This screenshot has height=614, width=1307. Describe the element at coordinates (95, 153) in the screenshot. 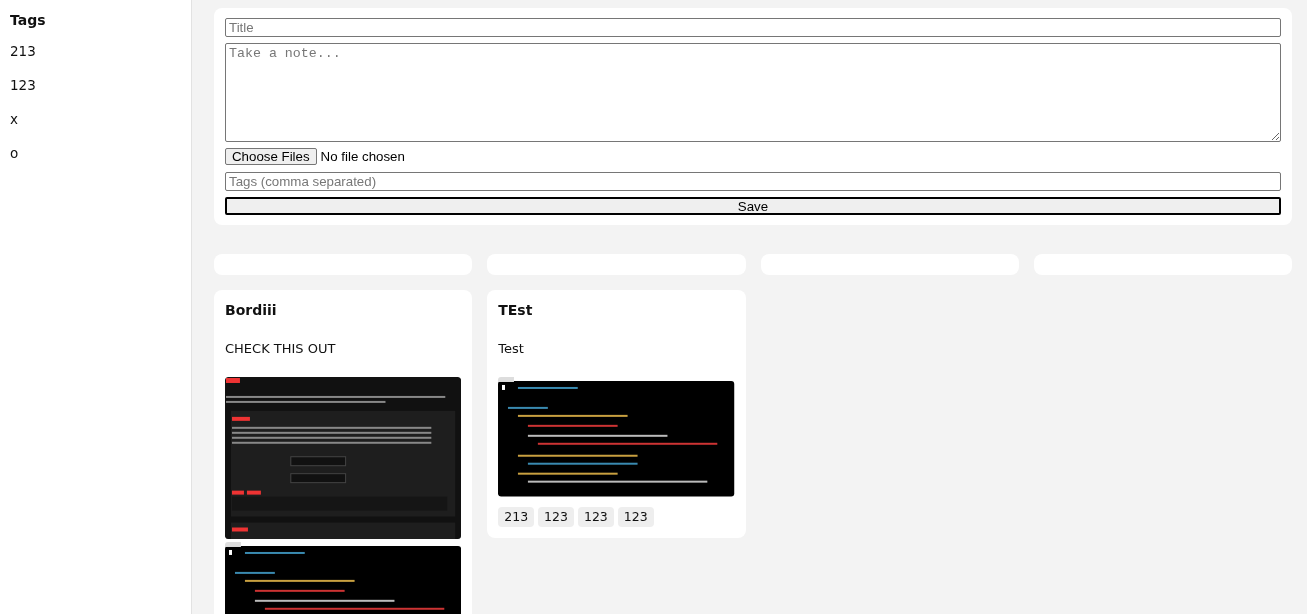

I see `tag-item: o` at that location.